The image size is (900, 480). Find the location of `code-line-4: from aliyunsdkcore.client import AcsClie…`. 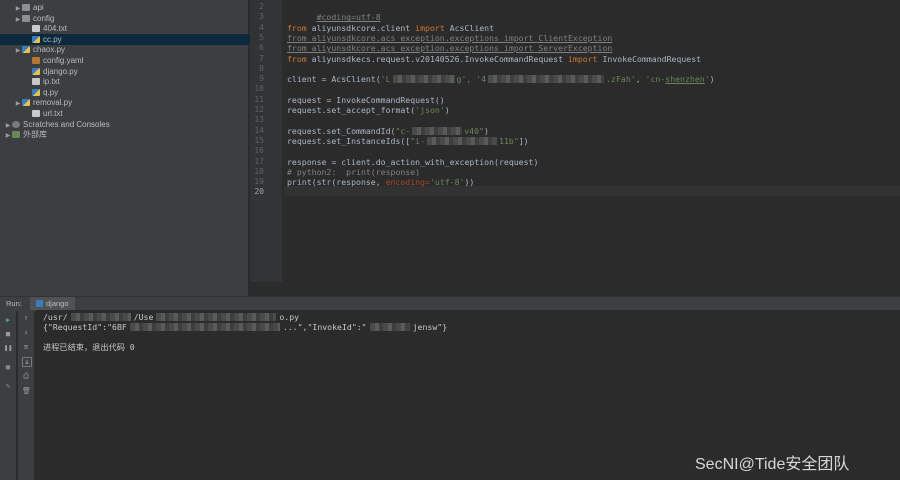

code-line-4: from aliyunsdkcore.client import AcsClie… is located at coordinates (390, 28).